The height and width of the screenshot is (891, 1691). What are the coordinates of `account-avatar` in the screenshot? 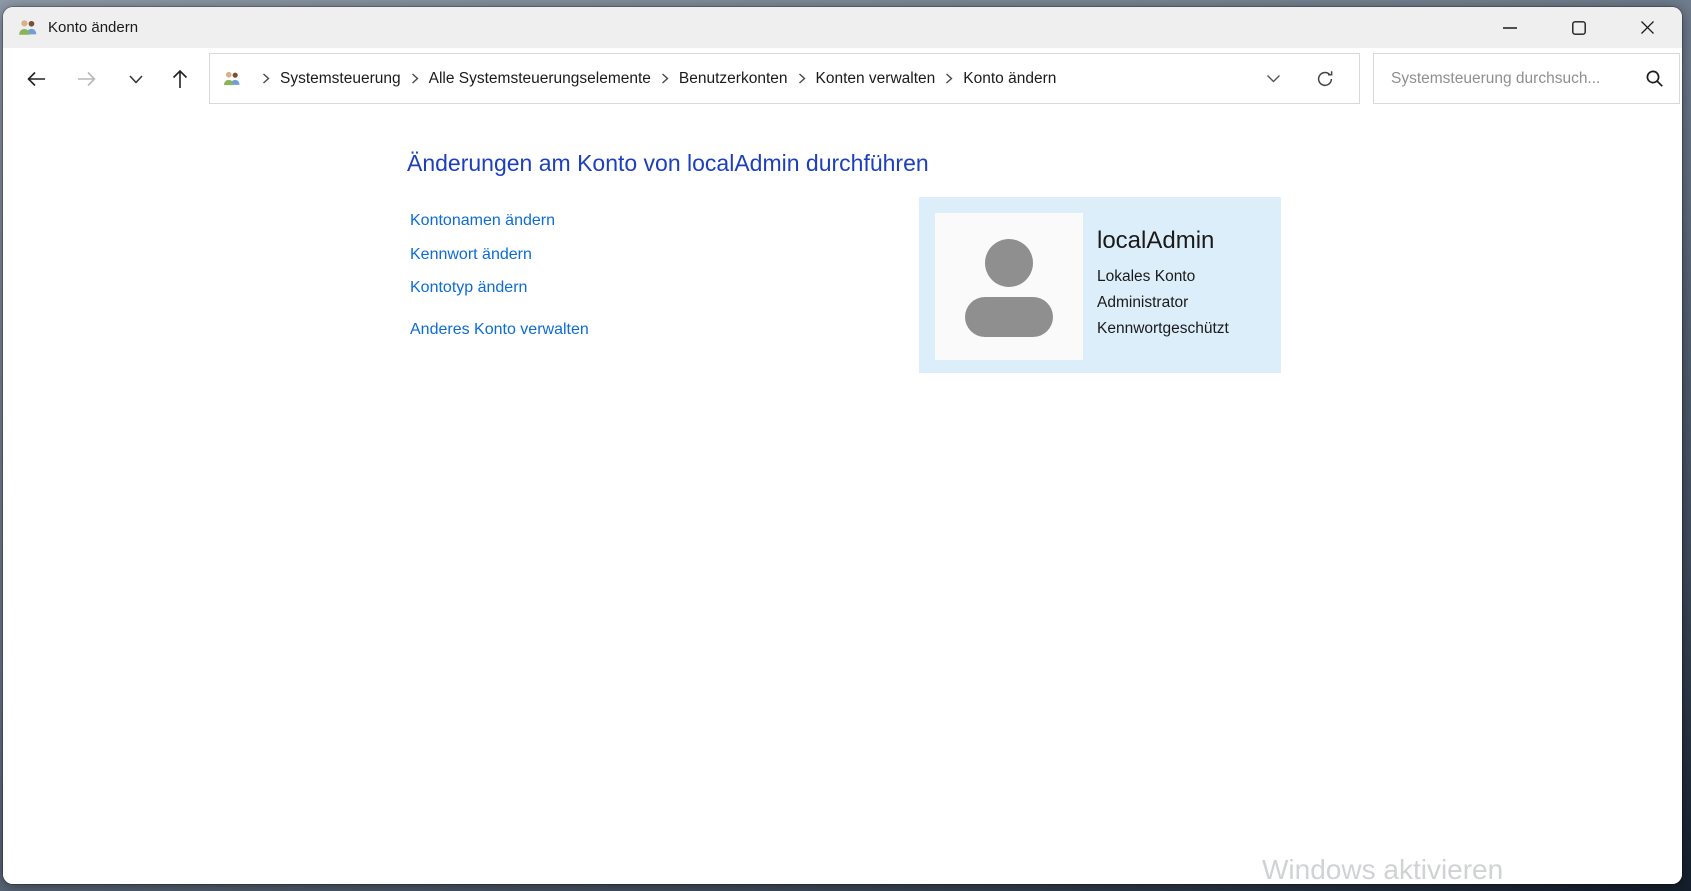 It's located at (1009, 286).